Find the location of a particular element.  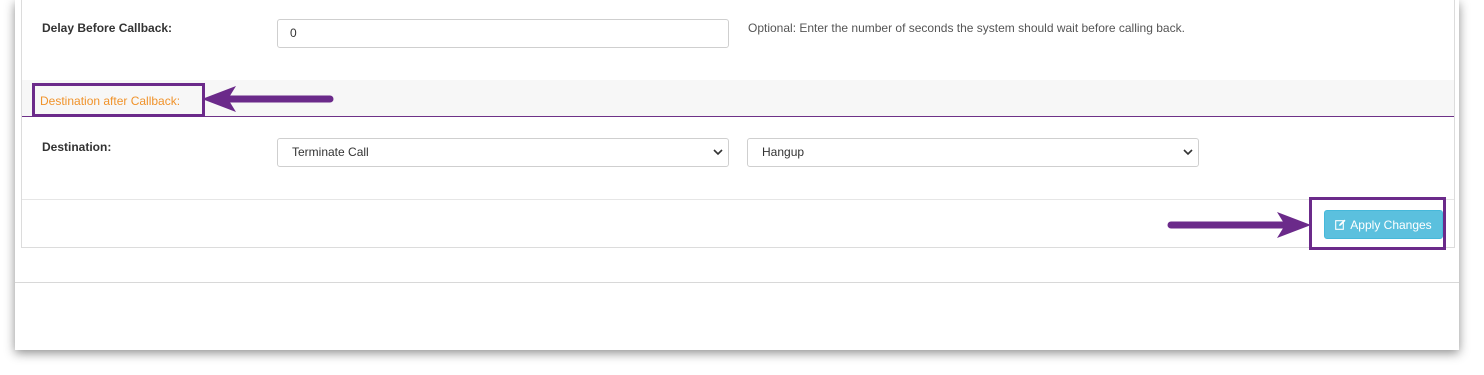

apply-button-highlight is located at coordinates (1377, 223).